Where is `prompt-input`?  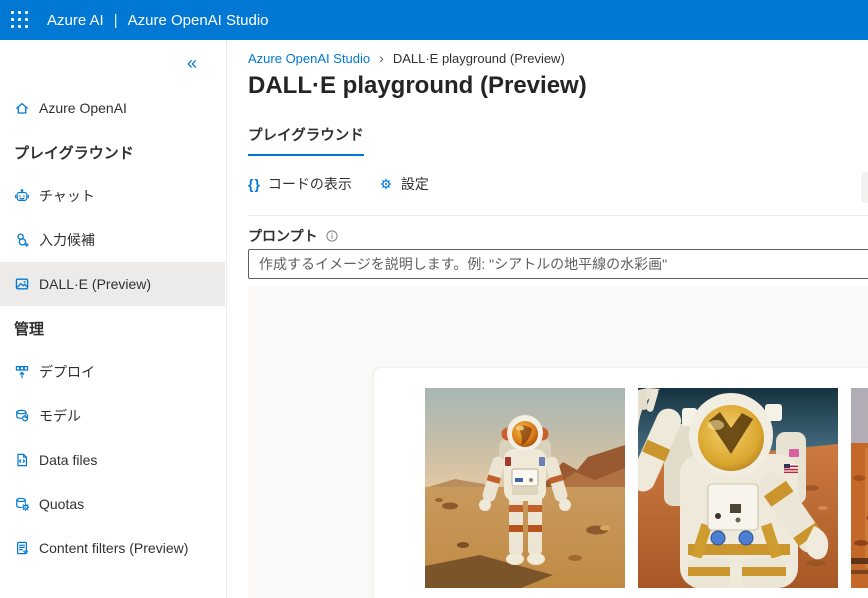 prompt-input is located at coordinates (558, 264).